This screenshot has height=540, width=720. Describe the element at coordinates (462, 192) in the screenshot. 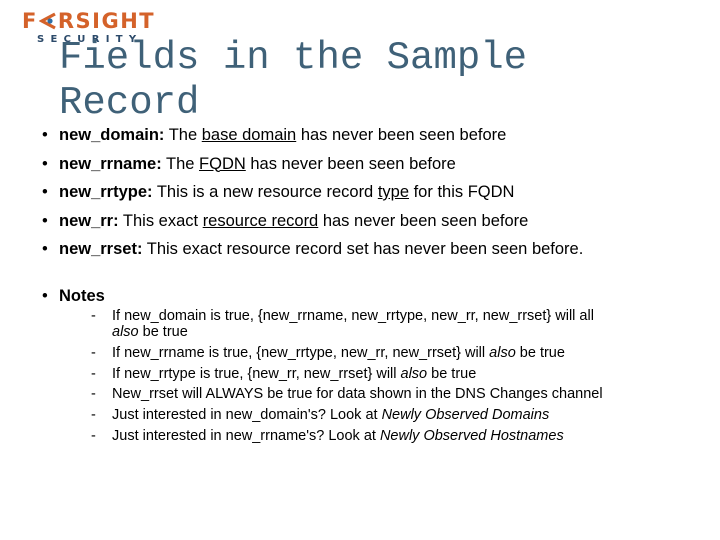

I see `field-desc-post: for this FQDN` at that location.